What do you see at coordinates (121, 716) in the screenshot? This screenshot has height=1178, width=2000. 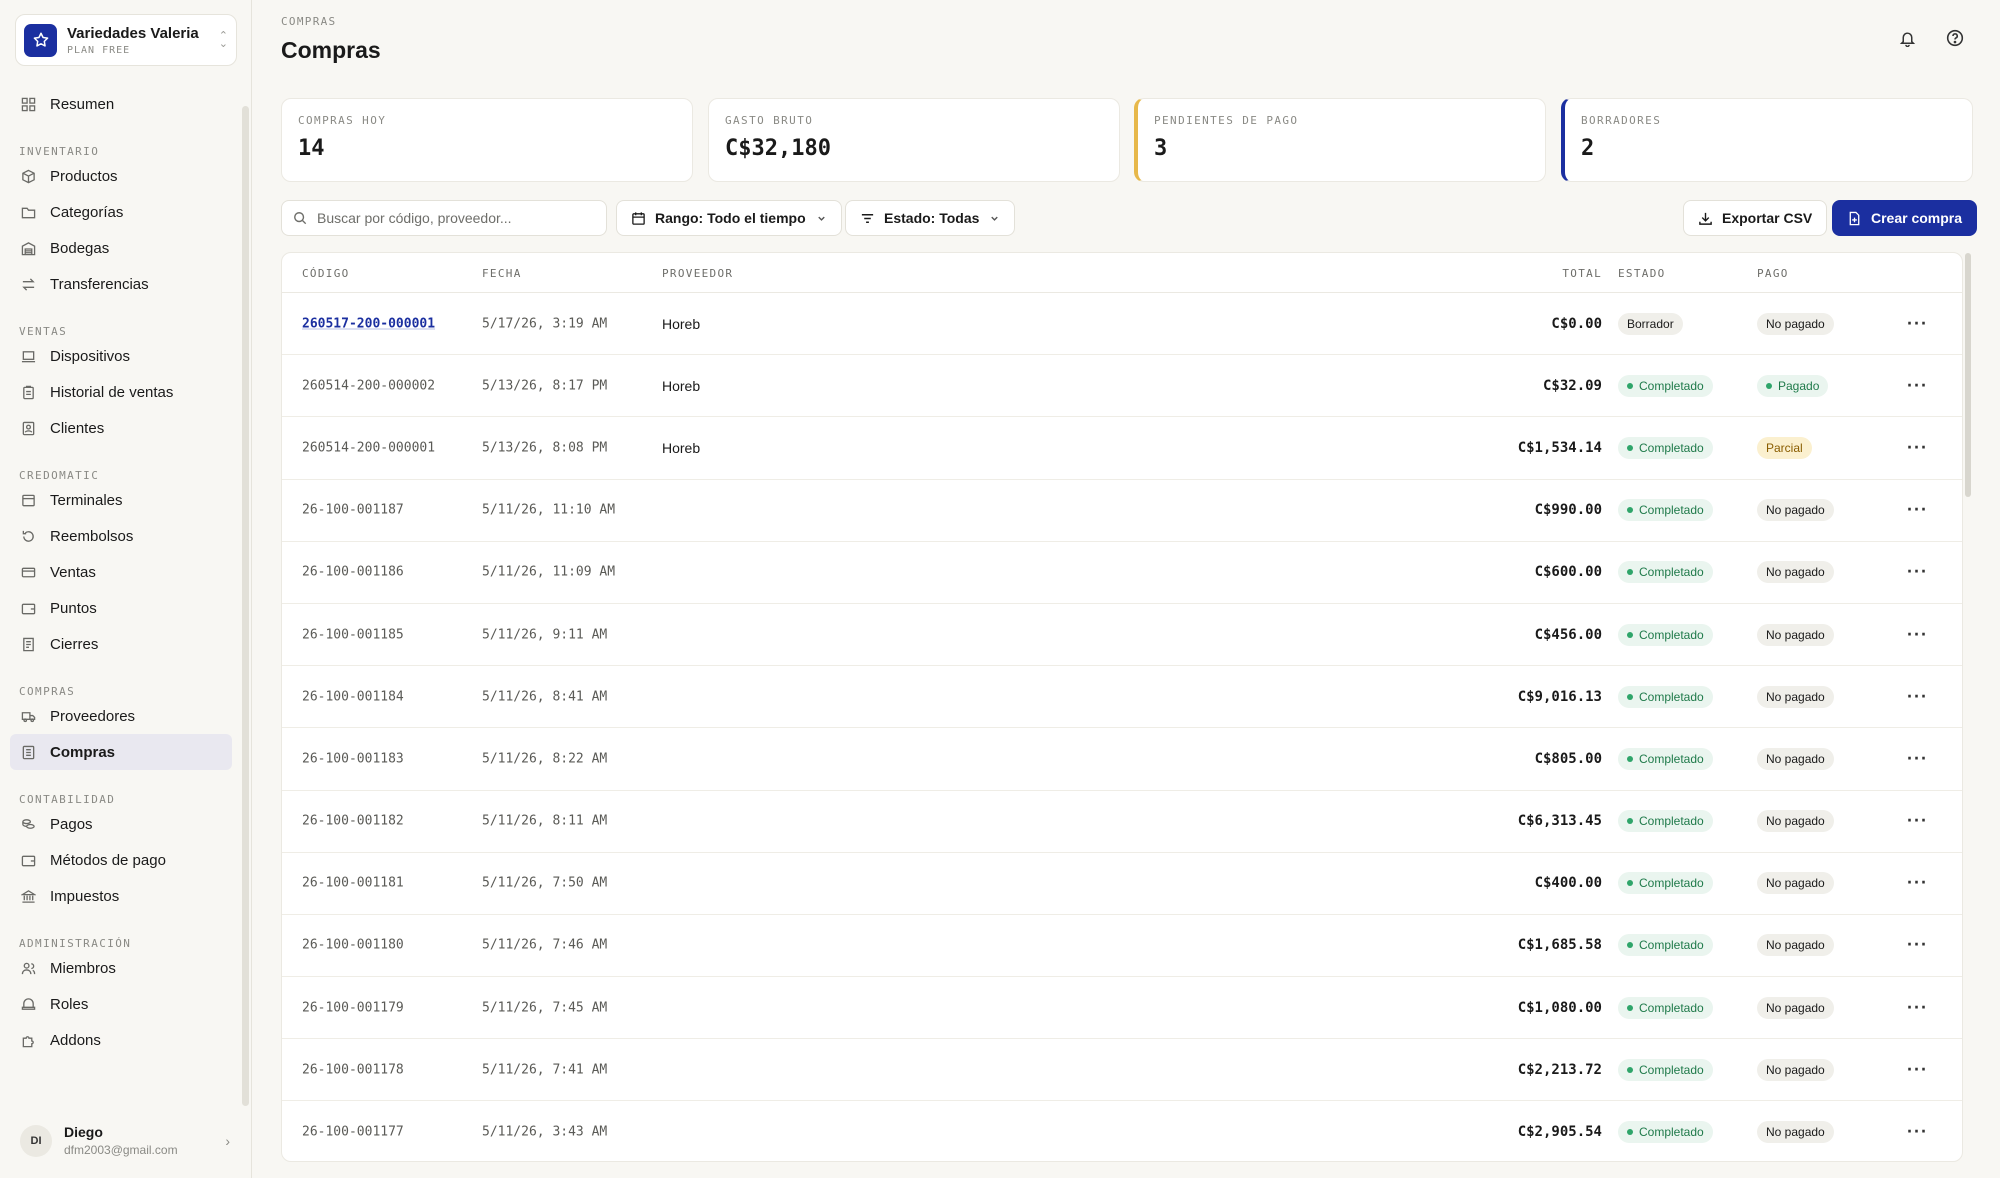 I see `sidebar-item-proveedores: Proveedores` at bounding box center [121, 716].